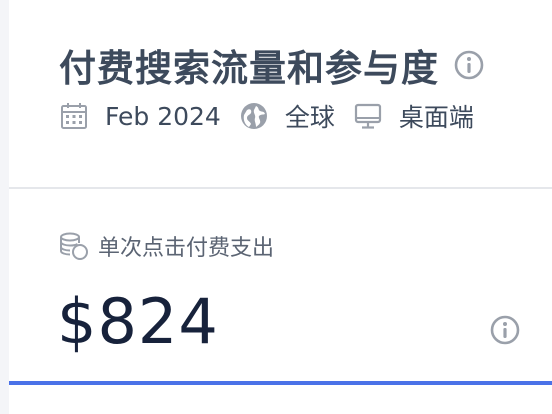 The height and width of the screenshot is (414, 552). What do you see at coordinates (74, 246) in the screenshot?
I see `coins-icon` at bounding box center [74, 246].